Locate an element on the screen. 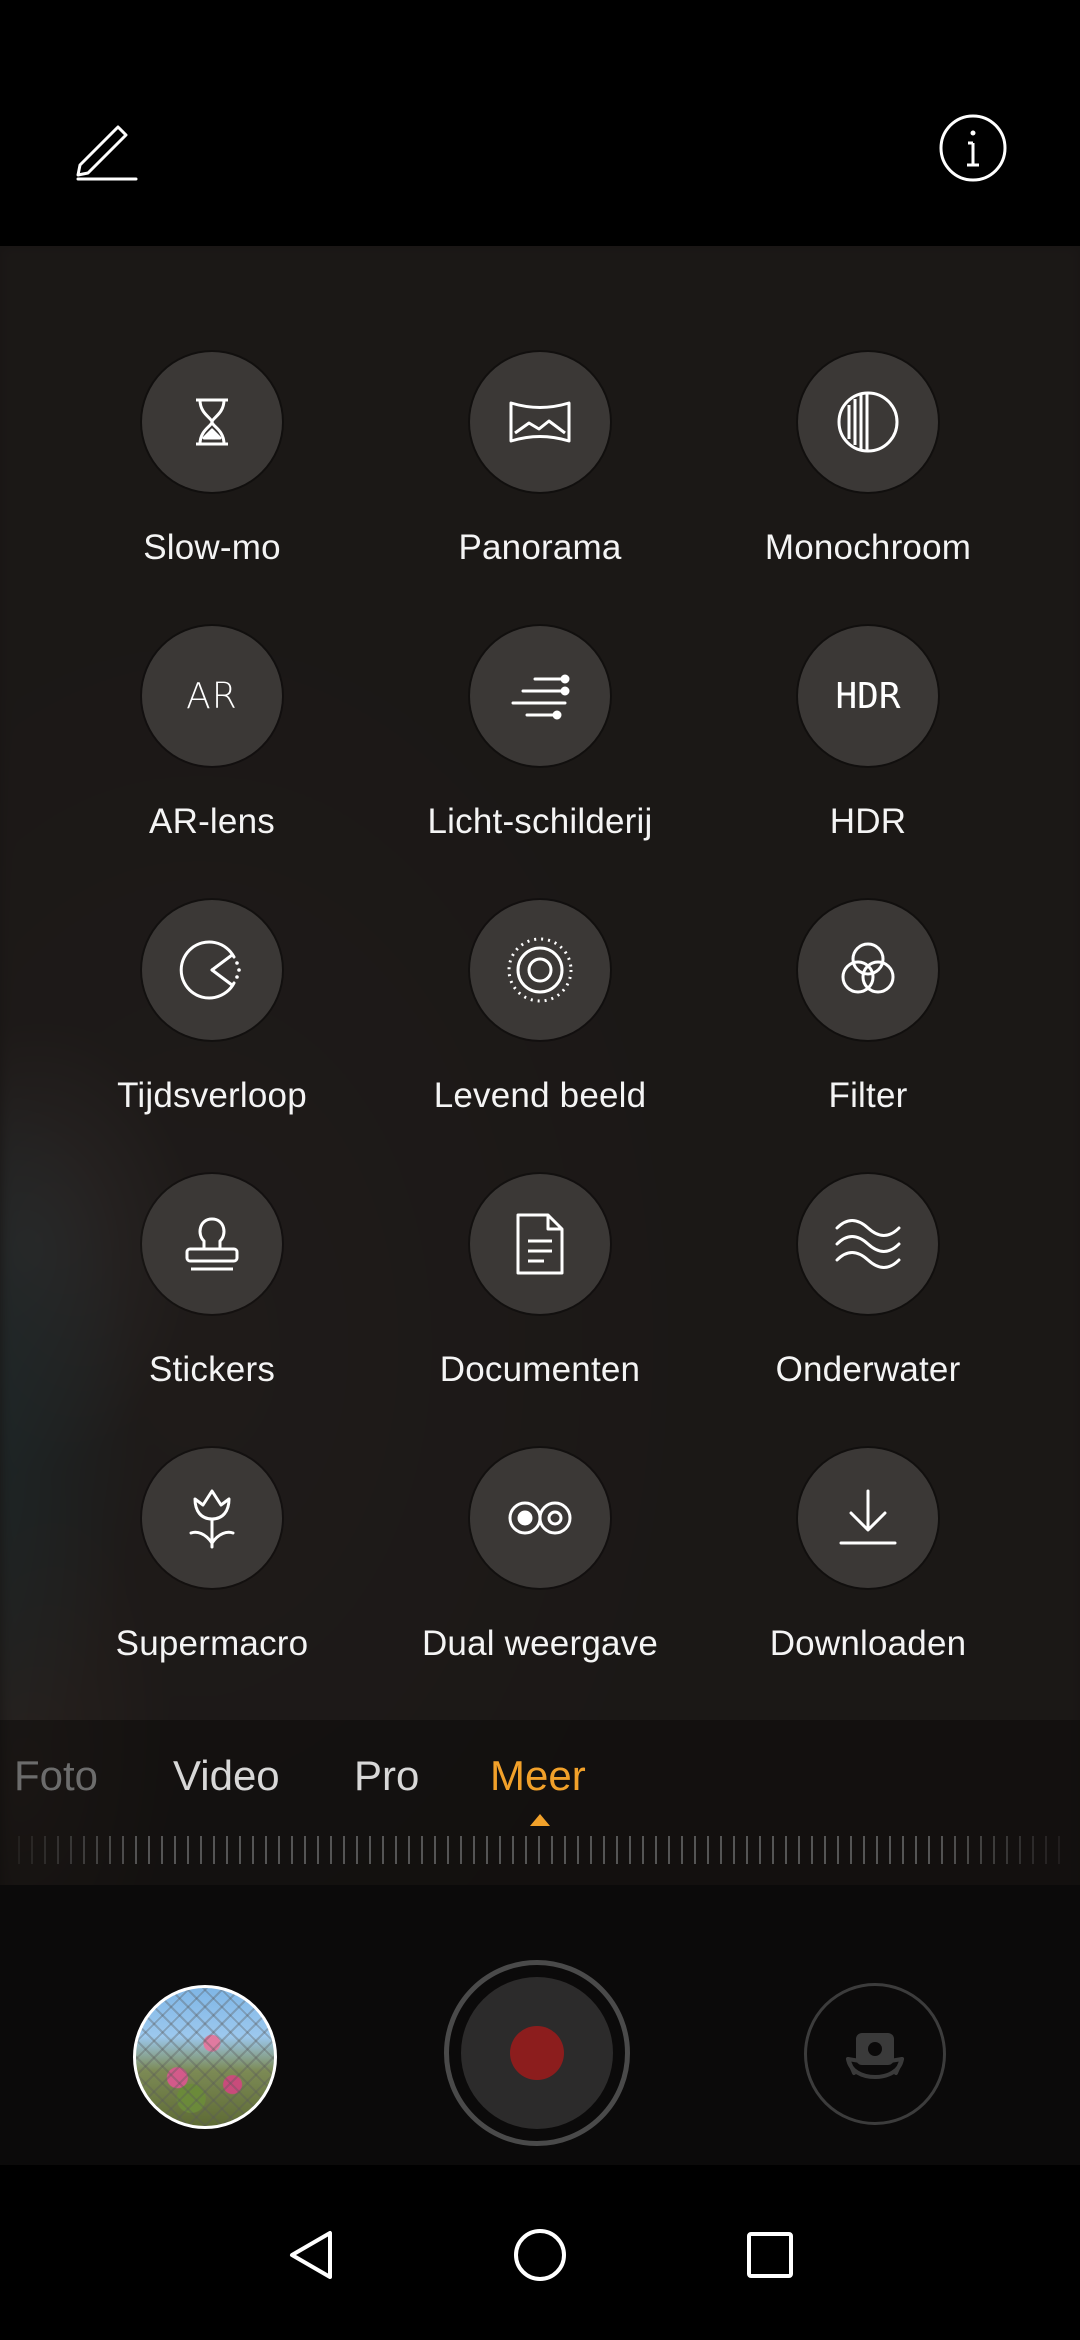 The width and height of the screenshot is (1080, 2340). mode-slow-mo: Slow-mo is located at coordinates (212, 477).